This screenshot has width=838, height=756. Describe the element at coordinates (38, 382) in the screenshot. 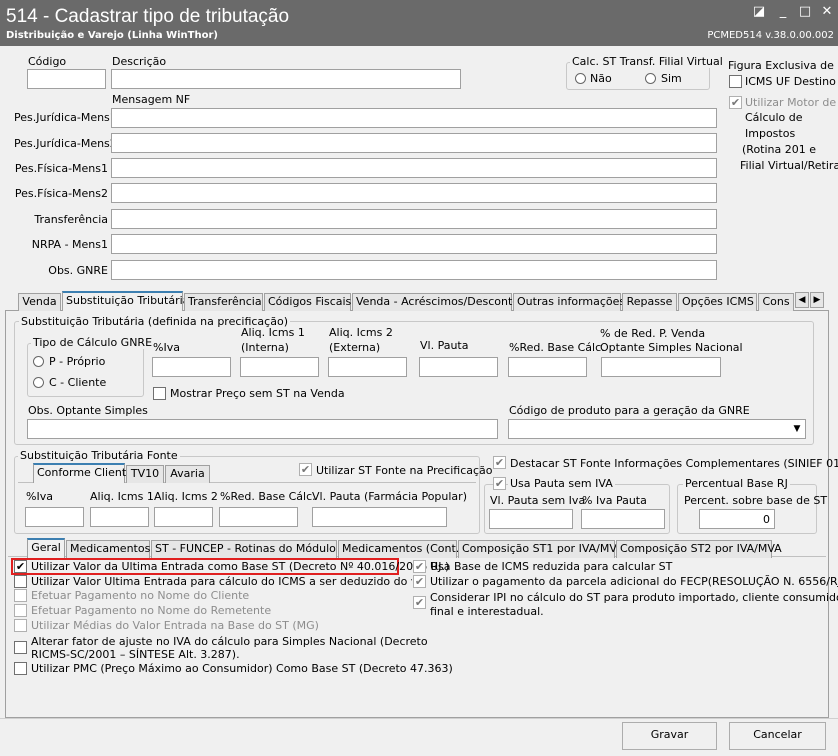

I see `tipo-calc-c-radio` at that location.